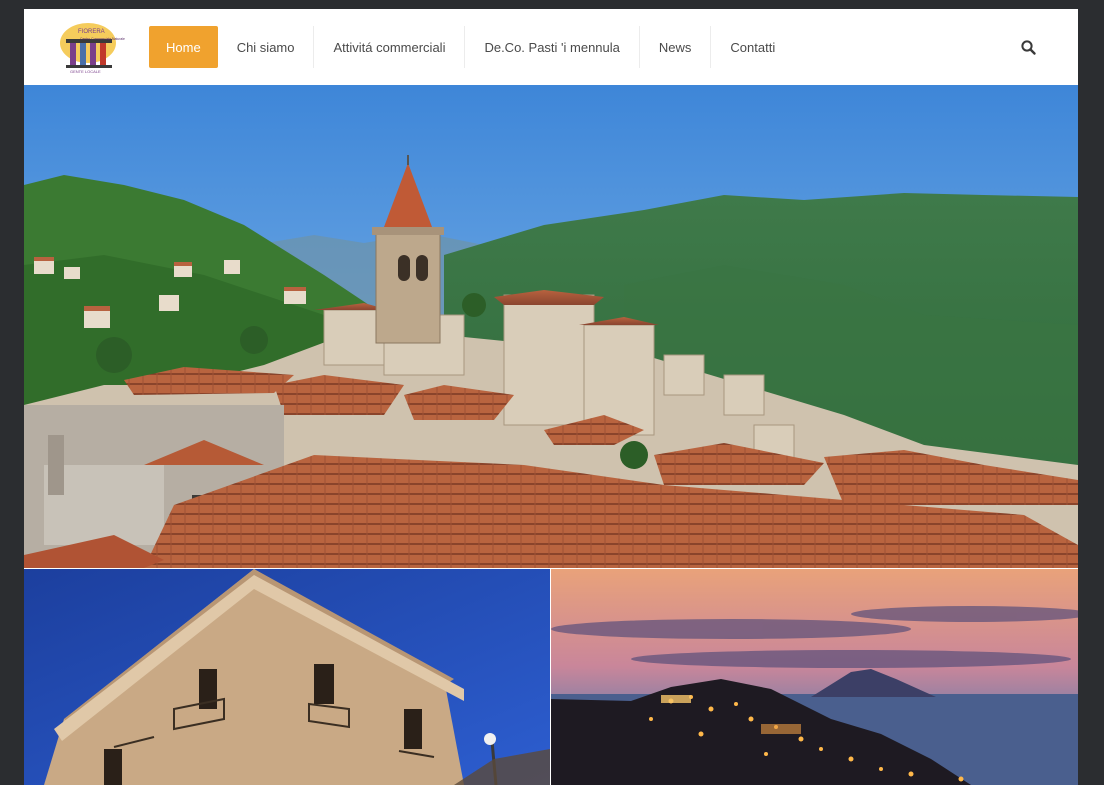 The width and height of the screenshot is (1104, 785). I want to click on nav-attivita-commerciali: Attivitá commerciali, so click(390, 47).